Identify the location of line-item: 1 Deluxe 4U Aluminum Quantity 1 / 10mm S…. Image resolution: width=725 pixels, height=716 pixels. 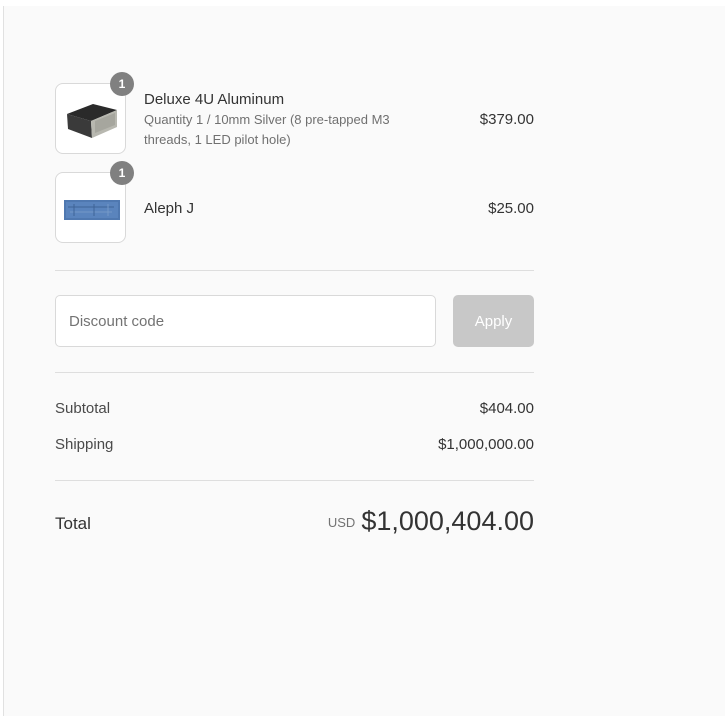
(294, 114).